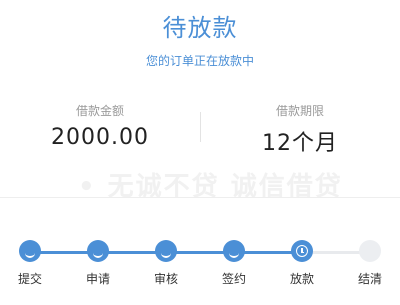  I want to click on loan-amount-block: 借款金额 2000.00, so click(100, 125).